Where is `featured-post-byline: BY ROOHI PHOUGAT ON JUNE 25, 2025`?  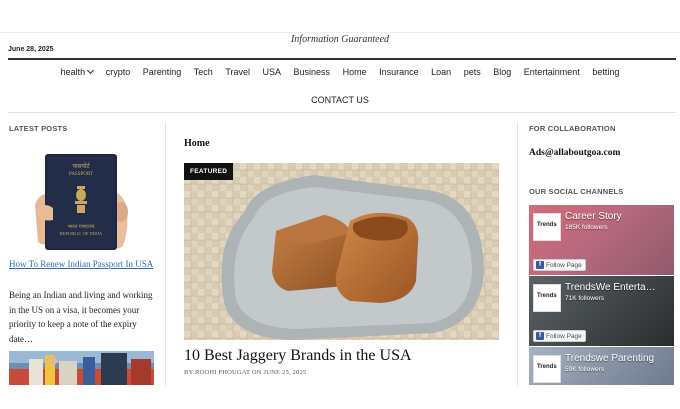
featured-post-byline: BY ROOHI PHOUGAT ON JUNE 25, 2025 is located at coordinates (245, 372).